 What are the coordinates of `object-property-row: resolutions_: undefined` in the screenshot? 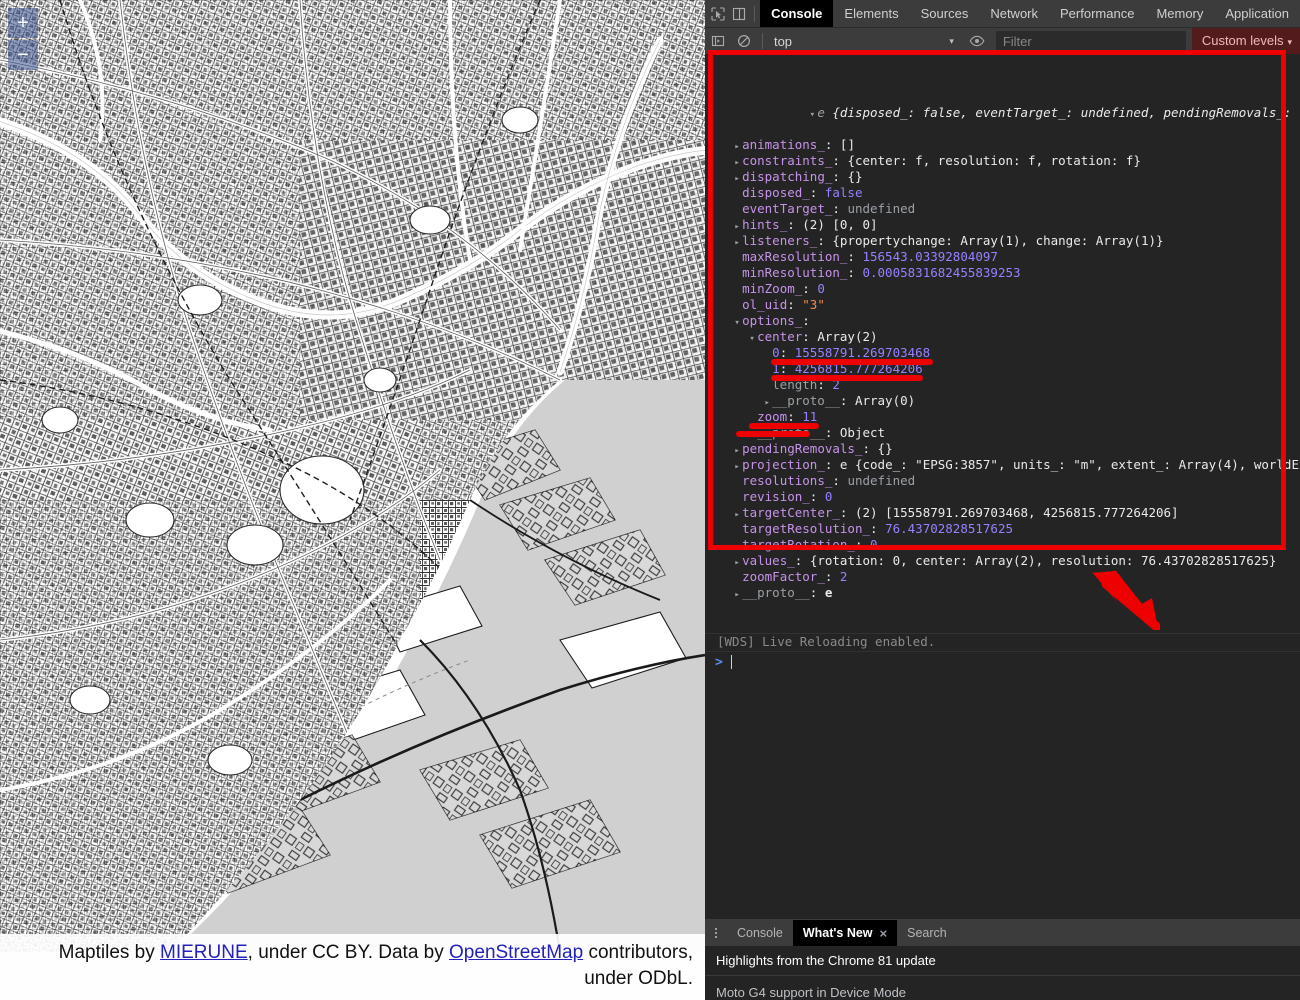 It's located at (1008, 481).